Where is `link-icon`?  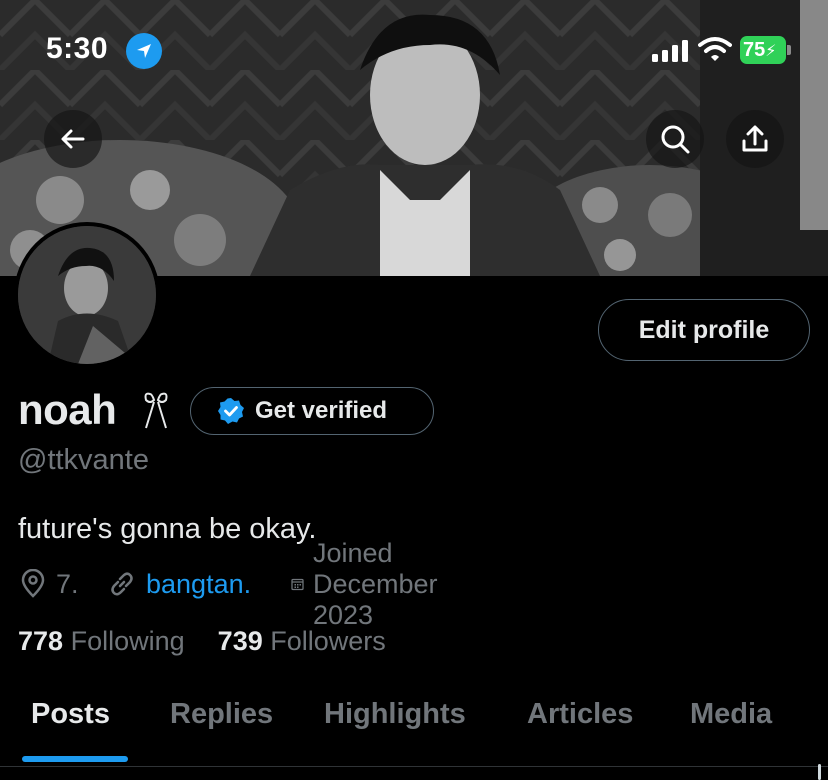
link-icon is located at coordinates (122, 584).